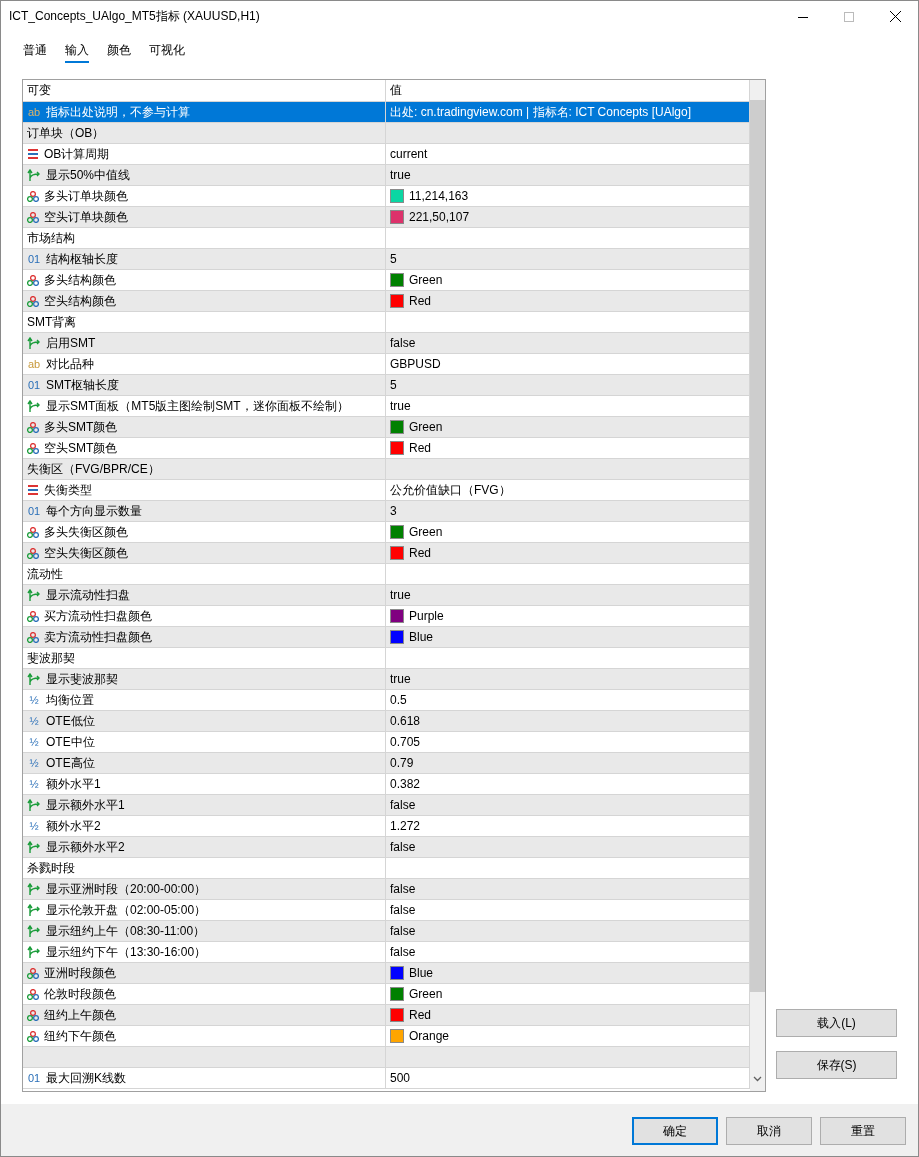 Image resolution: width=919 pixels, height=1157 pixels. I want to click on parameter-row: 订单块（OB）, so click(386, 133).